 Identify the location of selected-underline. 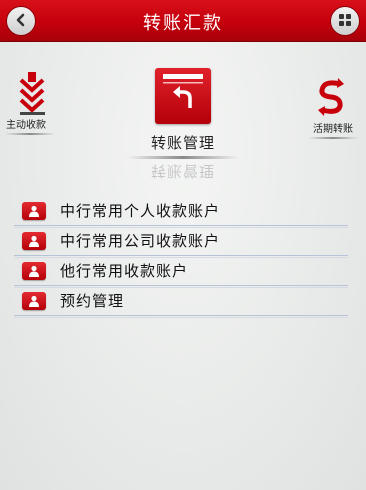
(183, 157).